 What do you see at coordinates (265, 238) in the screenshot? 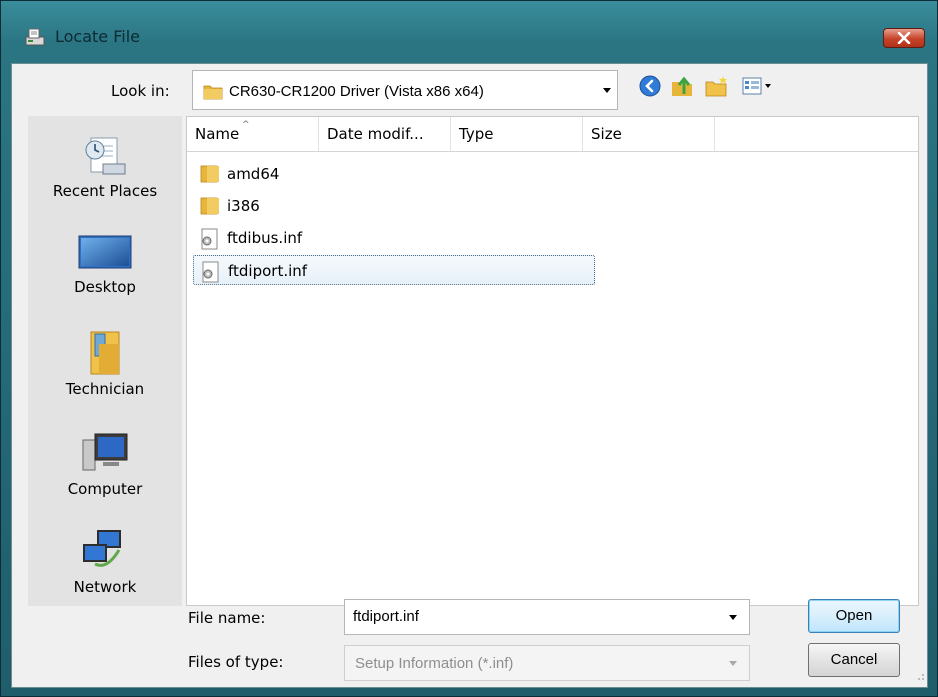
I see `file-name: ftdibus.inf` at bounding box center [265, 238].